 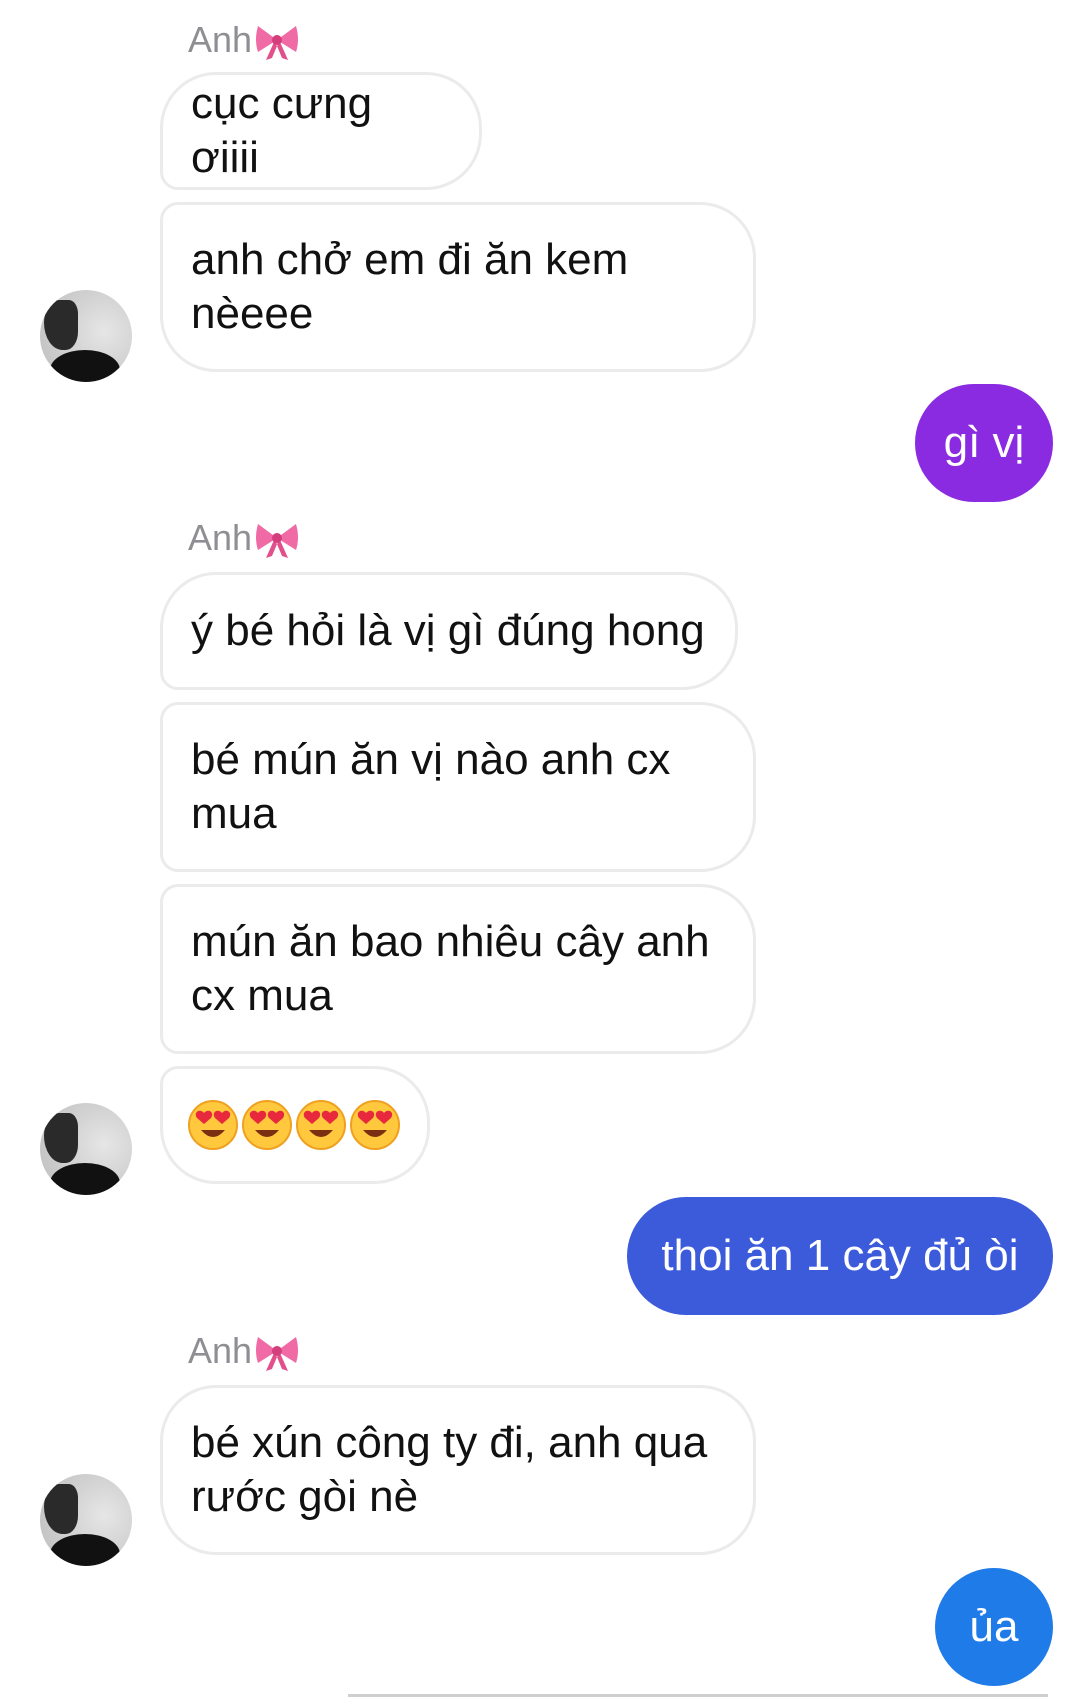 I want to click on outgoing-message: ủa, so click(x=994, y=1627).